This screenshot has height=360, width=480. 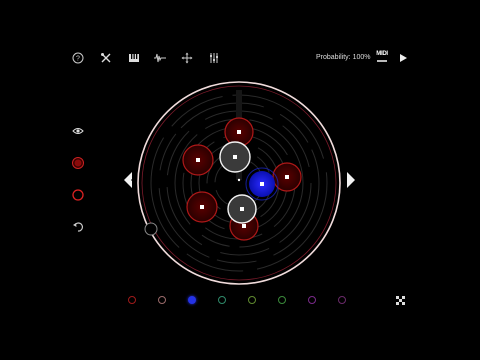 What do you see at coordinates (151, 229) in the screenshot?
I see `ring-handle` at bounding box center [151, 229].